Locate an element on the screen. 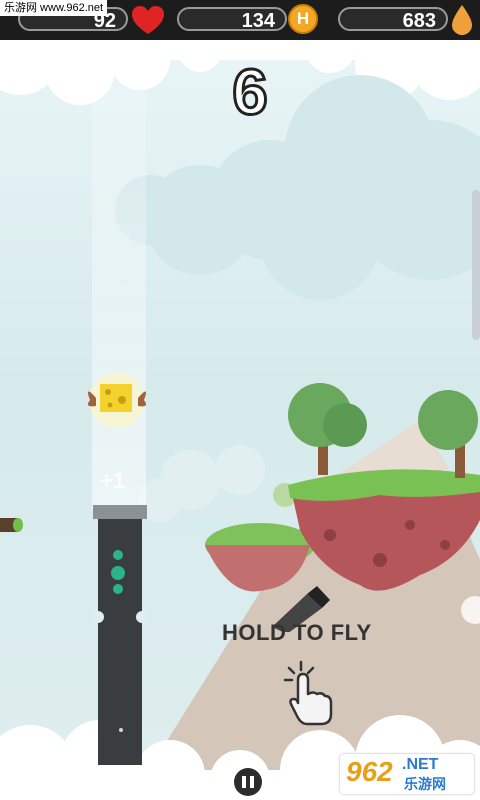 This screenshot has height=800, width=480. watermark-bottom-right: 962 .NET 乐游网 is located at coordinates (410, 774).